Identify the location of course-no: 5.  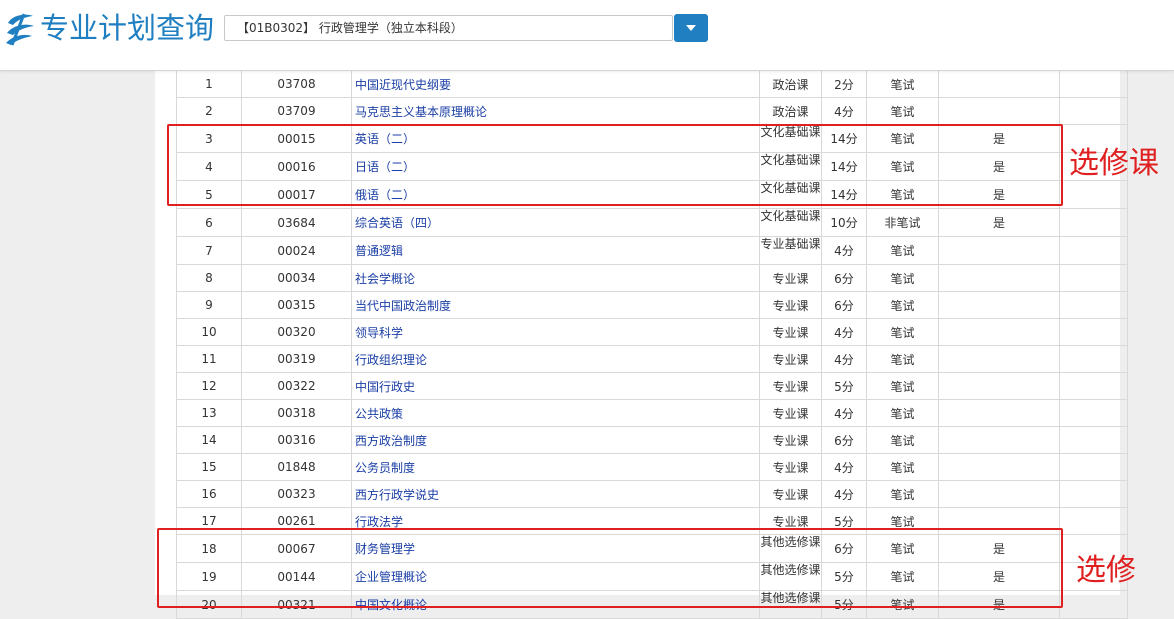
(209, 194).